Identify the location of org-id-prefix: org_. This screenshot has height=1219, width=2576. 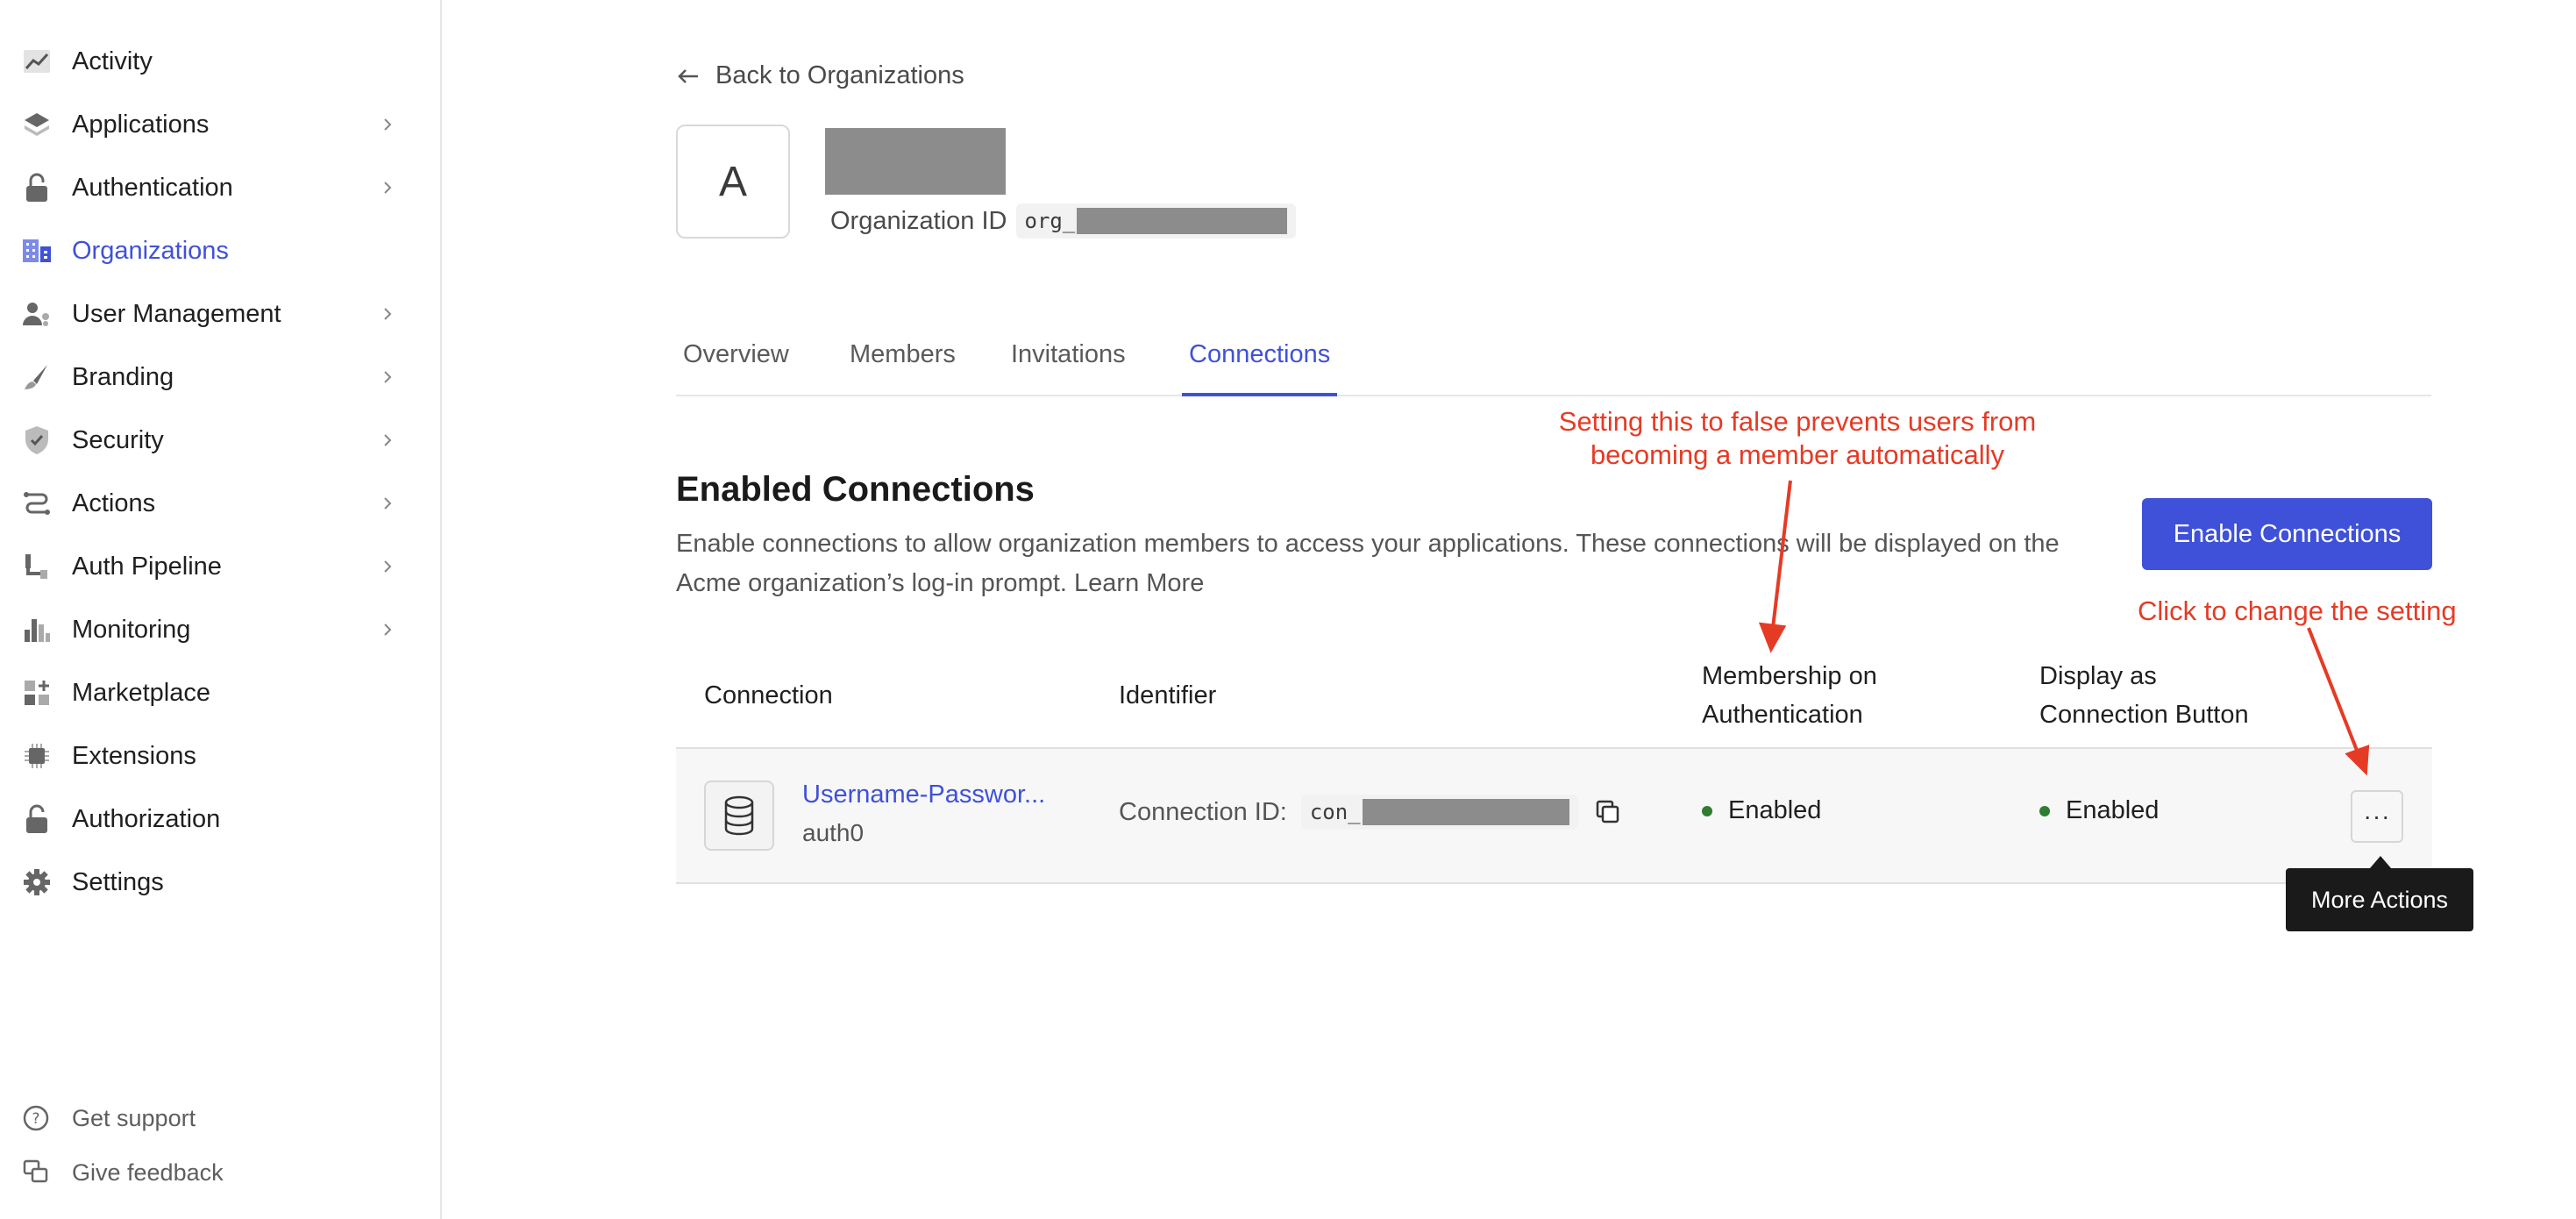
(1050, 221).